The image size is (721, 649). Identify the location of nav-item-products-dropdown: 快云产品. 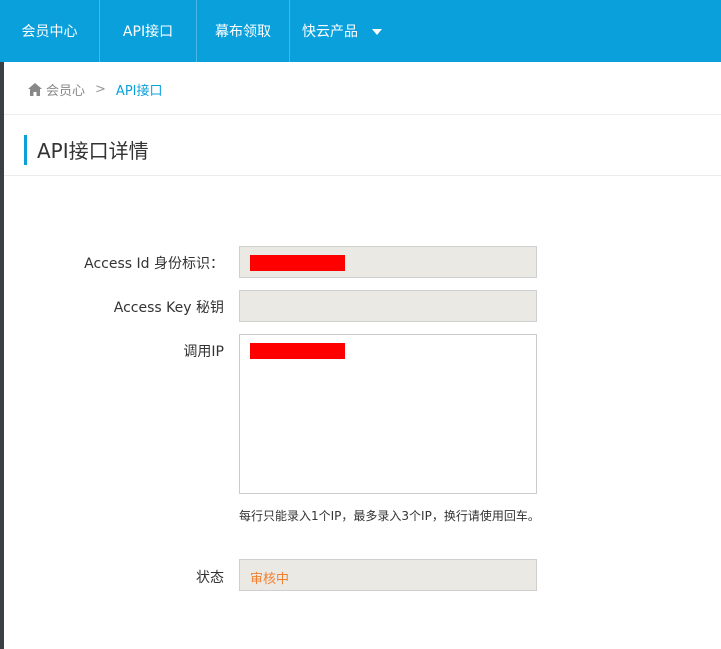
(342, 31).